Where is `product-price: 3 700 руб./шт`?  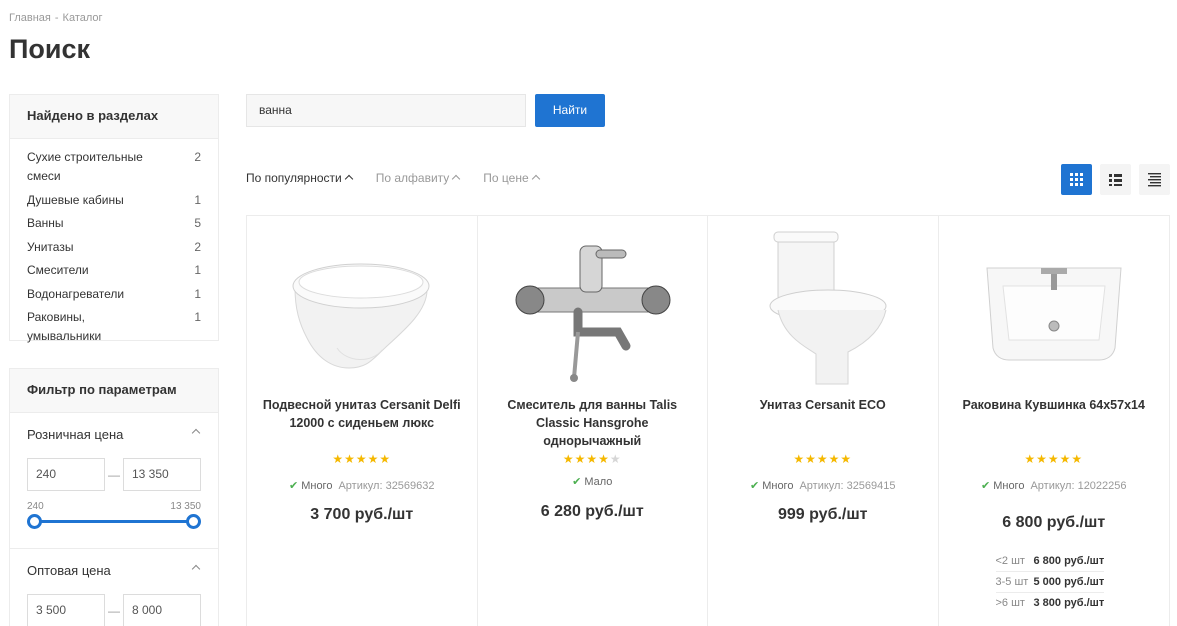
product-price: 3 700 руб./шт is located at coordinates (362, 514).